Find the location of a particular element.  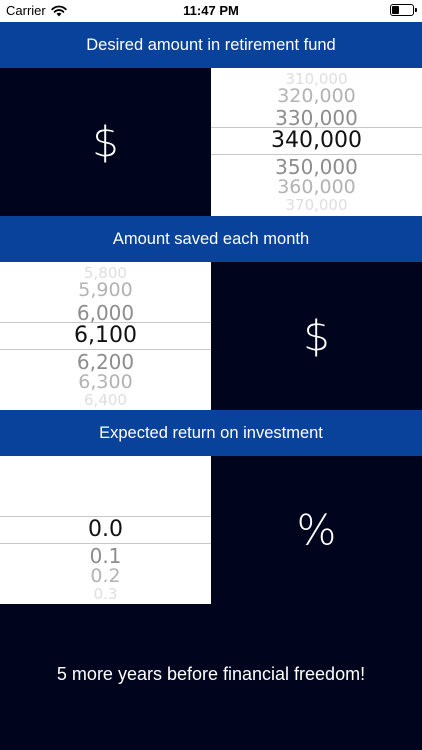

percent-cell: % is located at coordinates (316, 530).